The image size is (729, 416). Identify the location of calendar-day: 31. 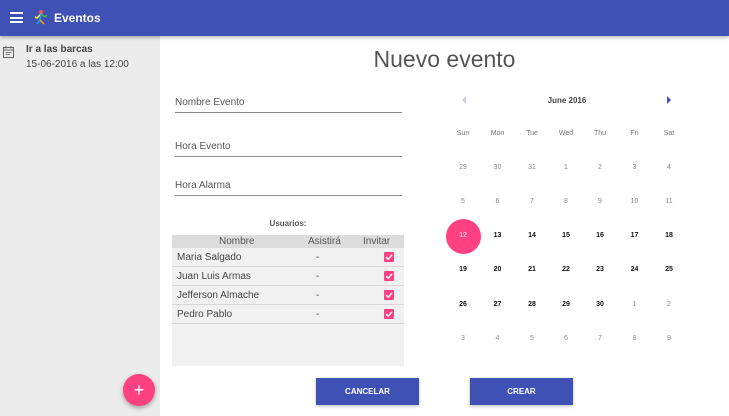
(532, 167).